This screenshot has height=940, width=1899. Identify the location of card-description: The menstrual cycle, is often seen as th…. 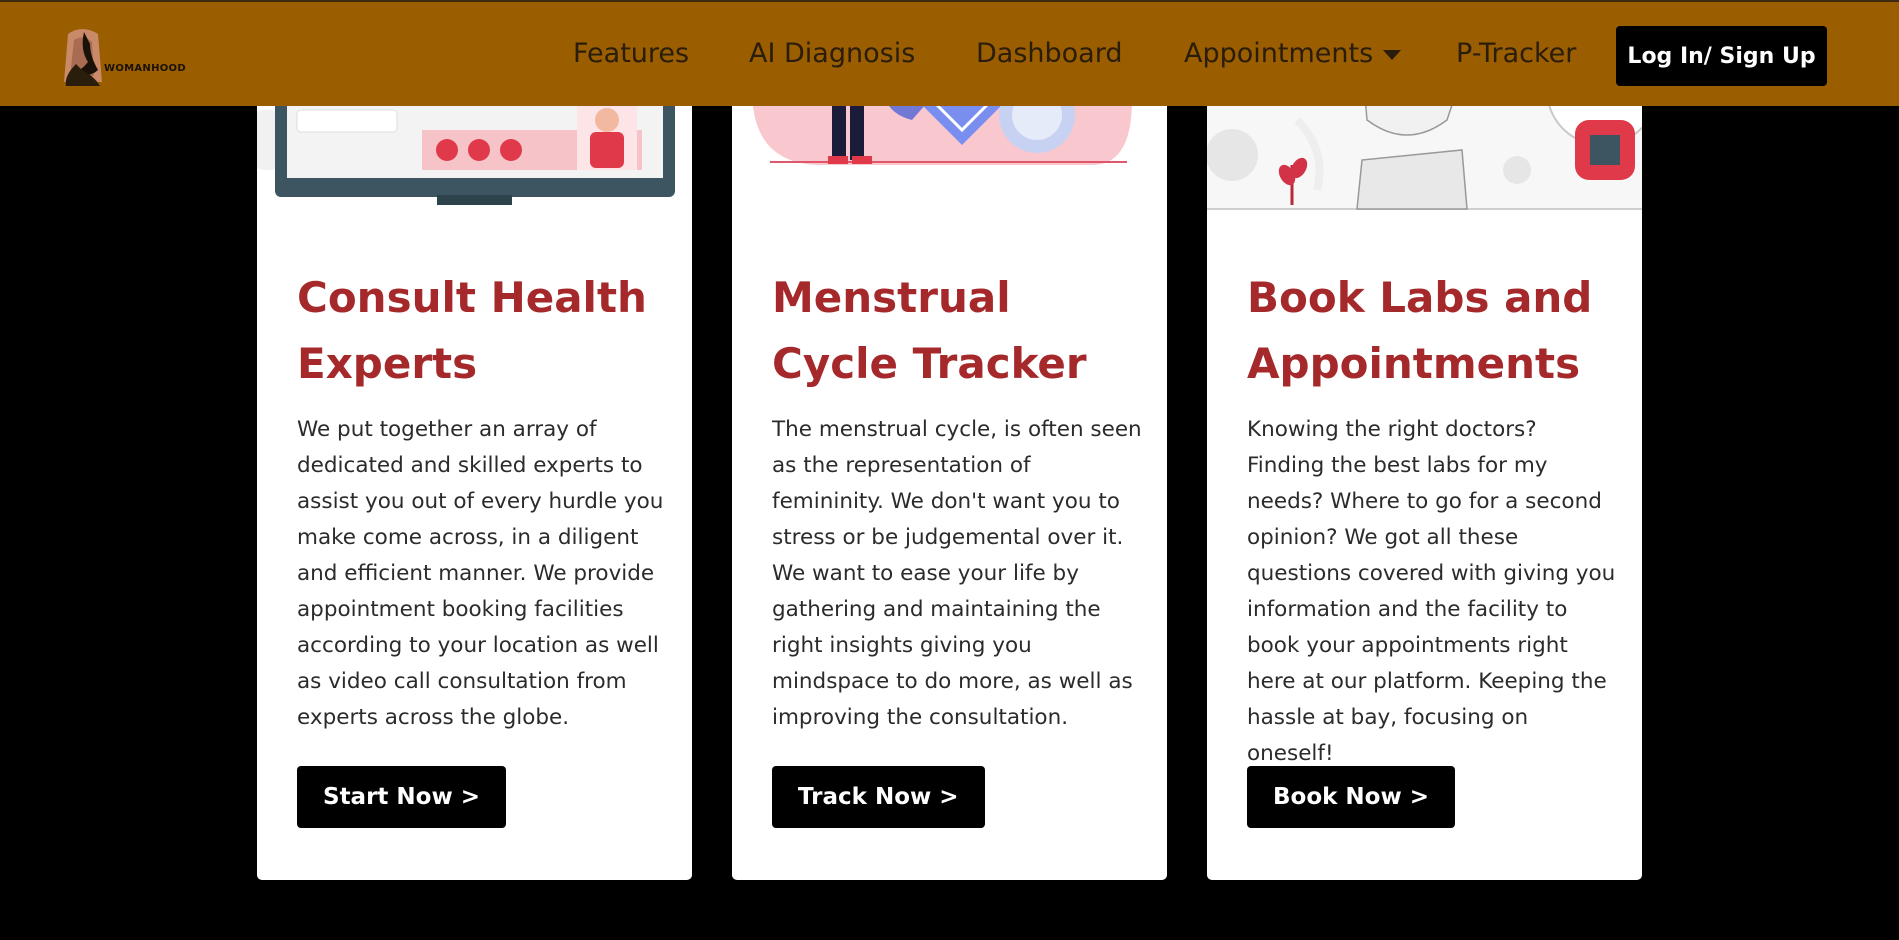
(957, 573).